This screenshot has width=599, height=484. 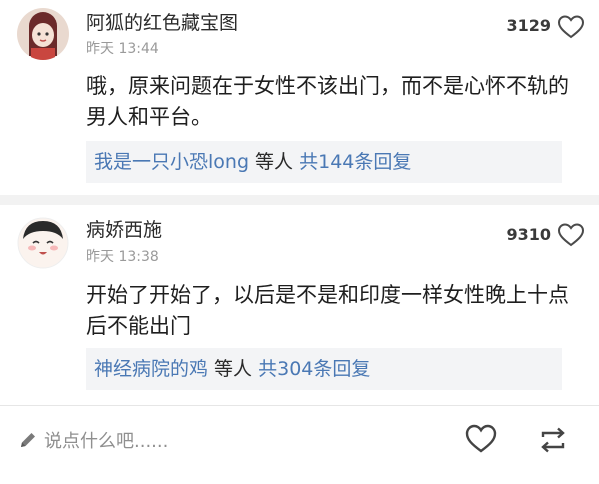 I want to click on comment-text: 开始了开始了，以后是不是和印度一样女性晚上十点后不能出门, so click(x=327, y=310).